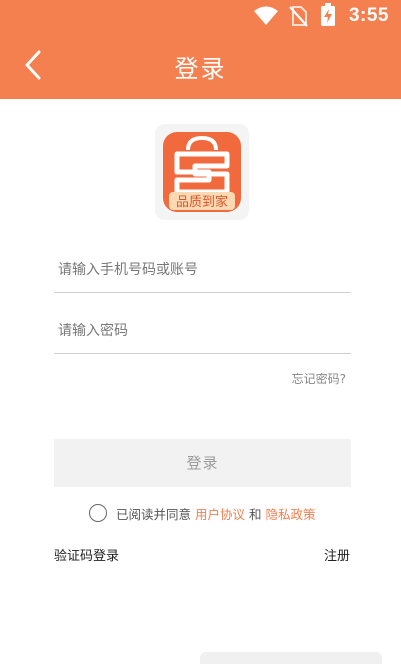  What do you see at coordinates (255, 514) in the screenshot?
I see `agreement-and: 和` at bounding box center [255, 514].